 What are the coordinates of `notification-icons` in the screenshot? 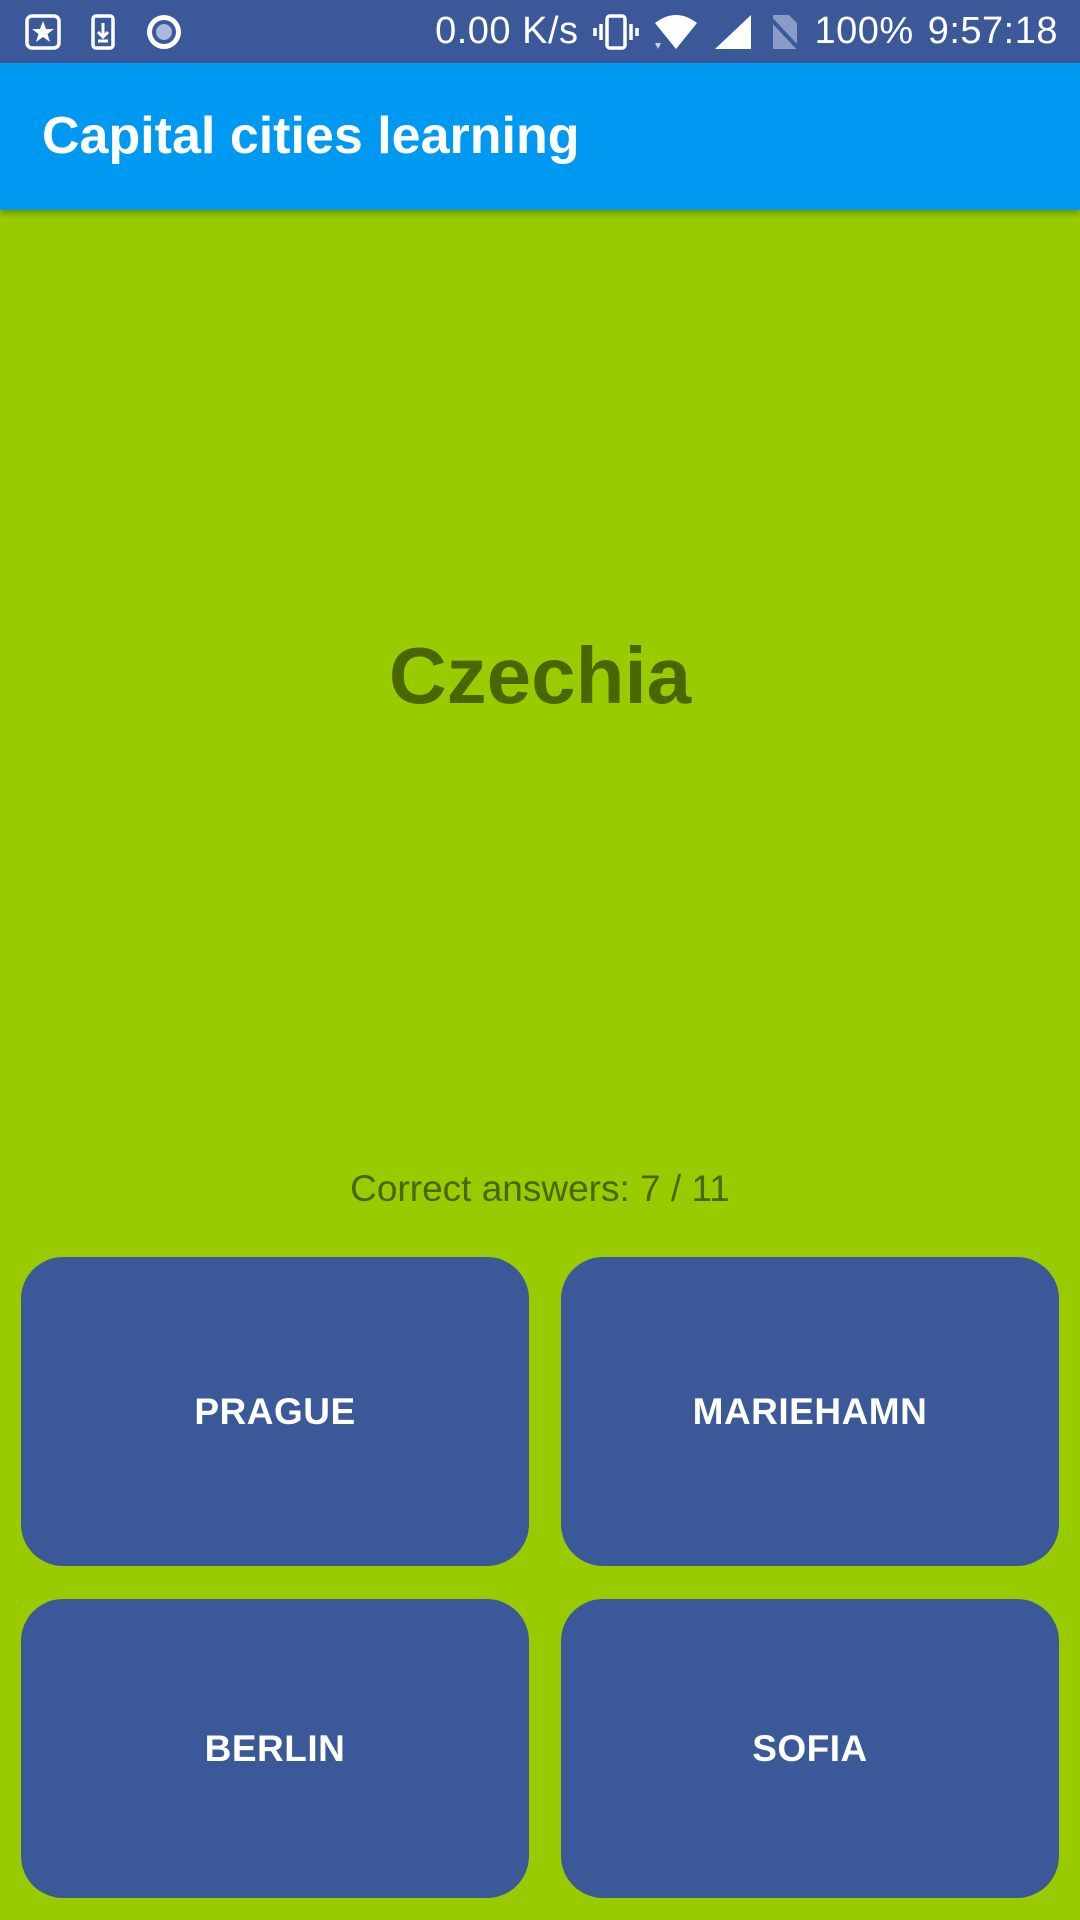 It's located at (104, 31).